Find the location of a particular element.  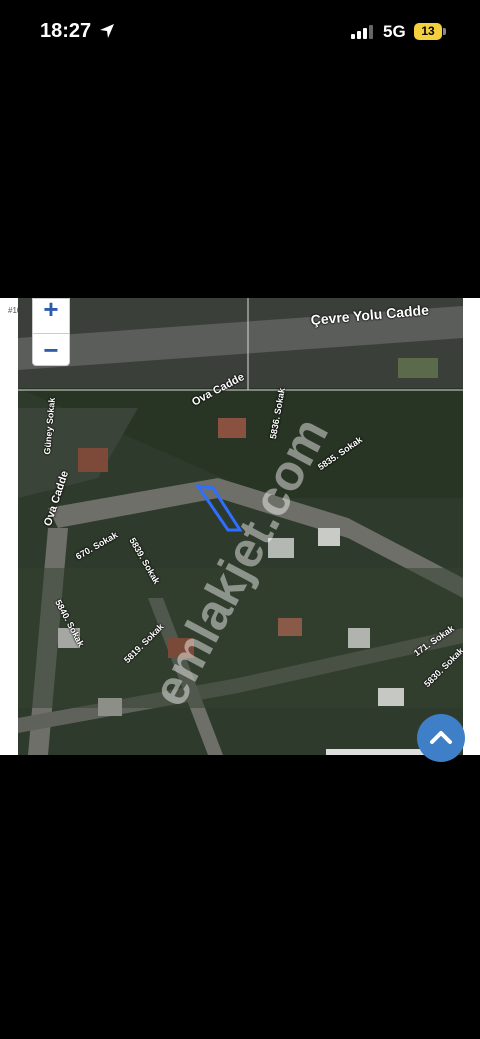

clock: 18:27 is located at coordinates (66, 31).